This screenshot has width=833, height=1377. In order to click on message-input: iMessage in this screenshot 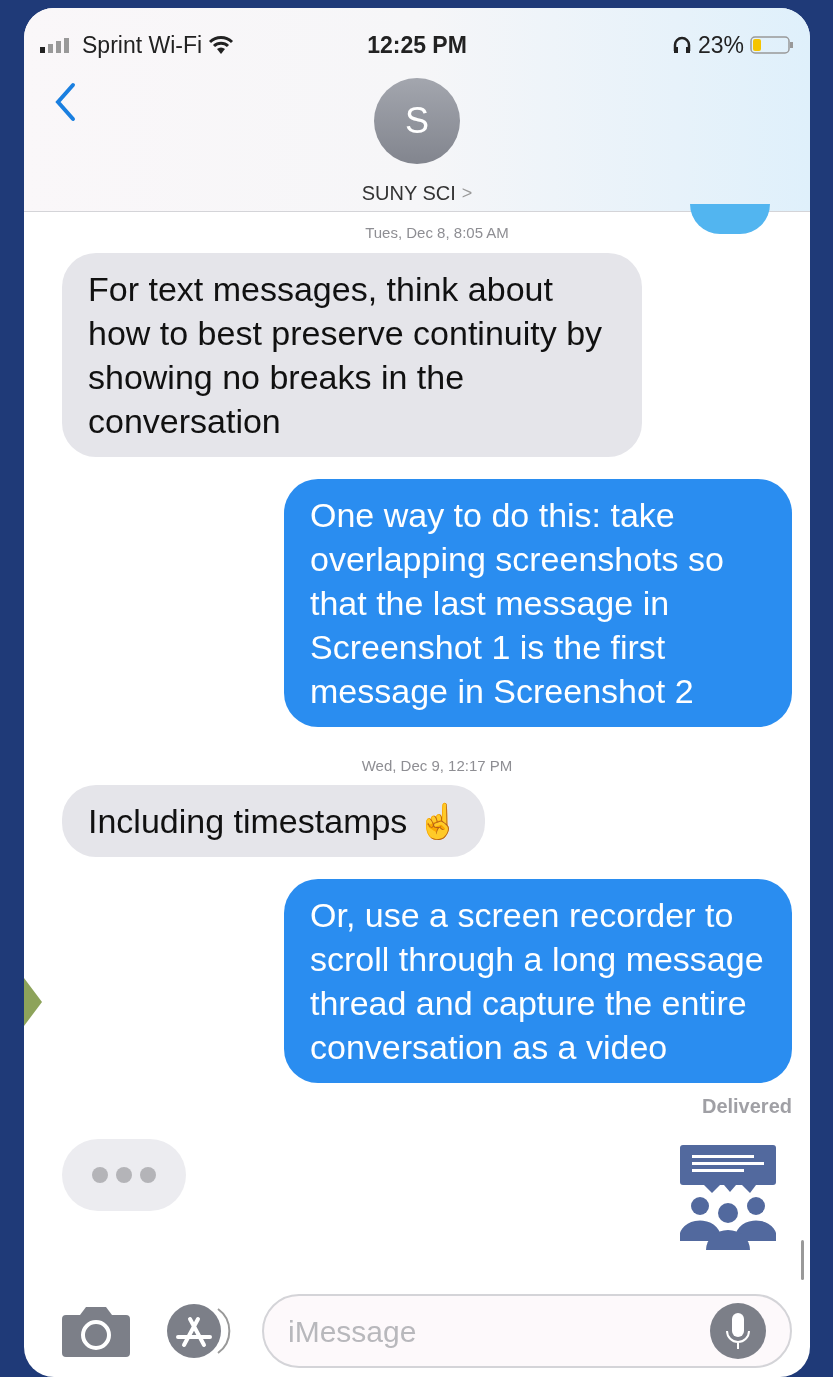, I will do `click(499, 1331)`.